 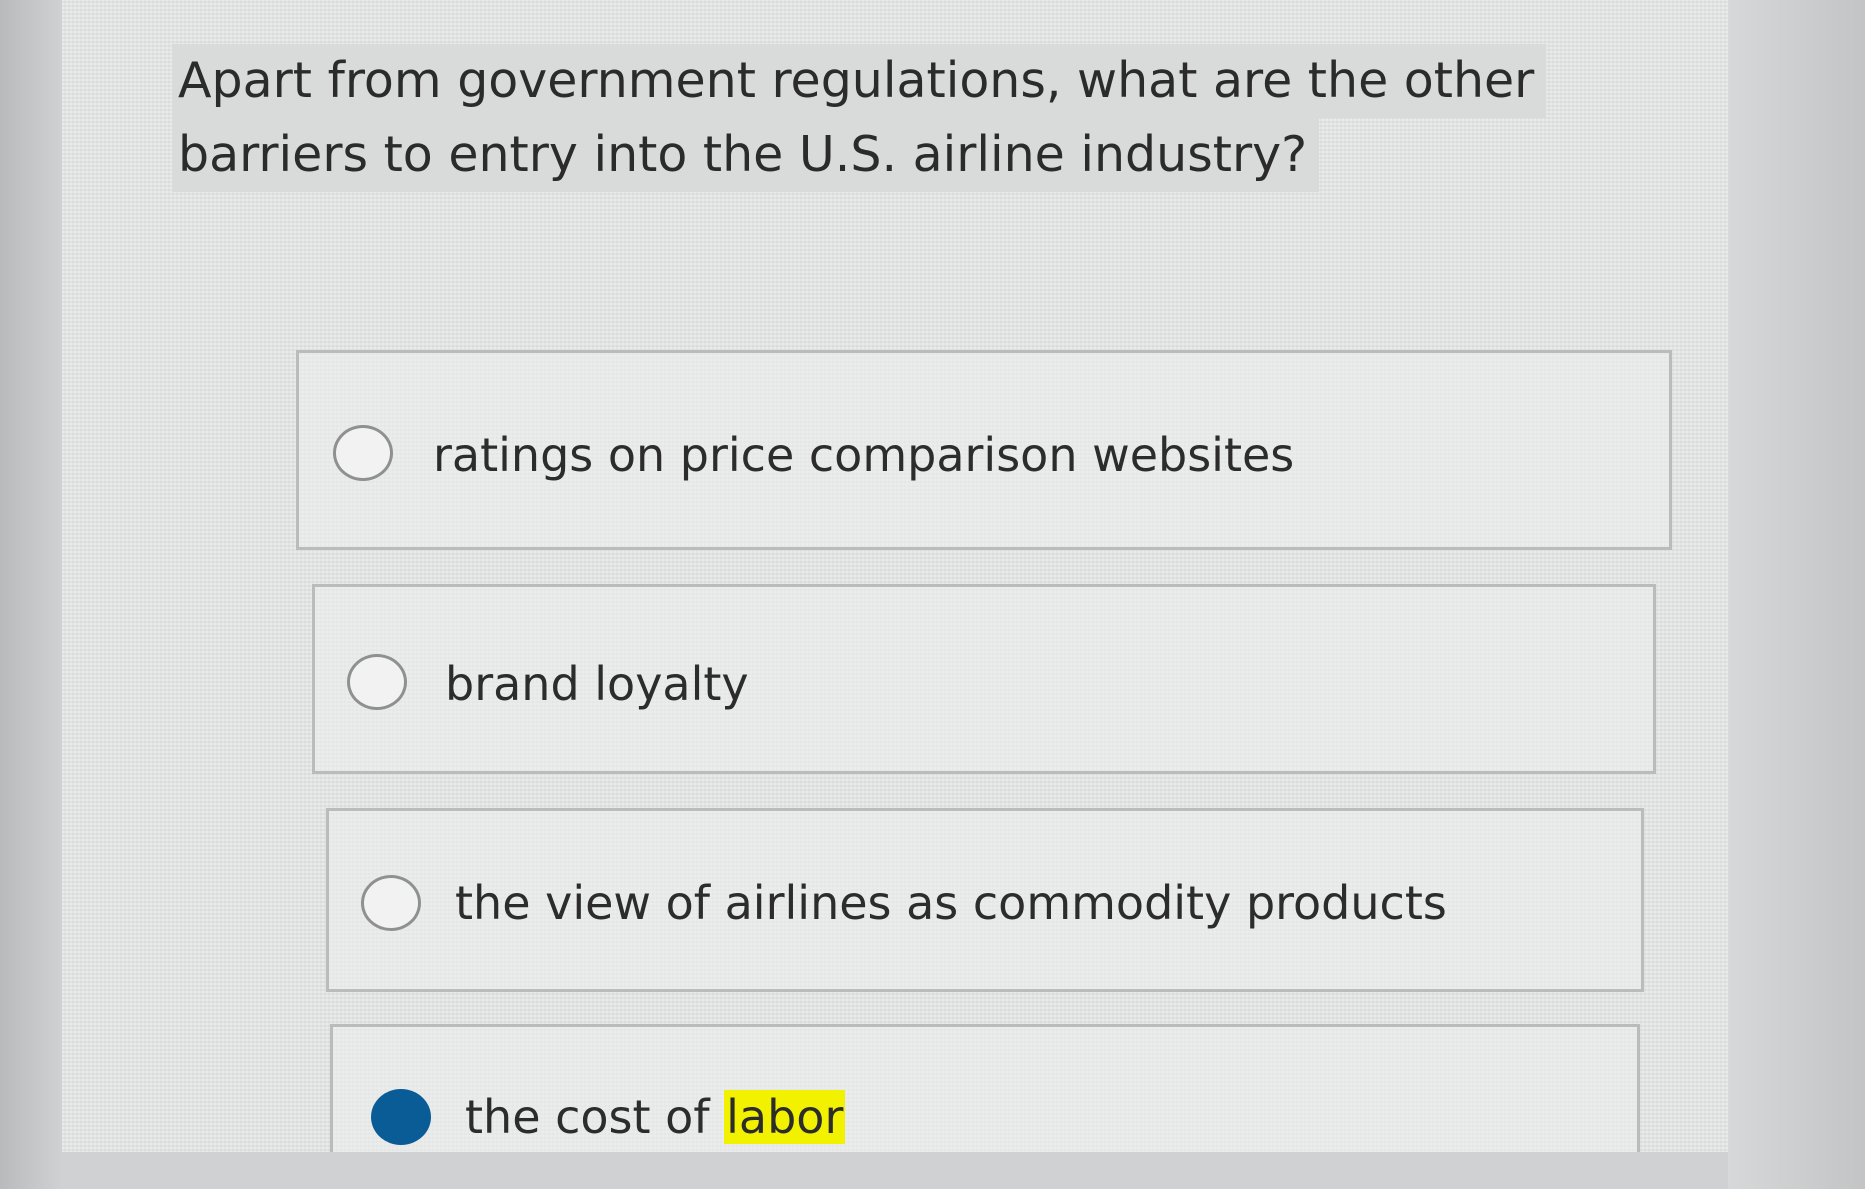 I want to click on screen-bottom-edge, so click(x=895, y=1170).